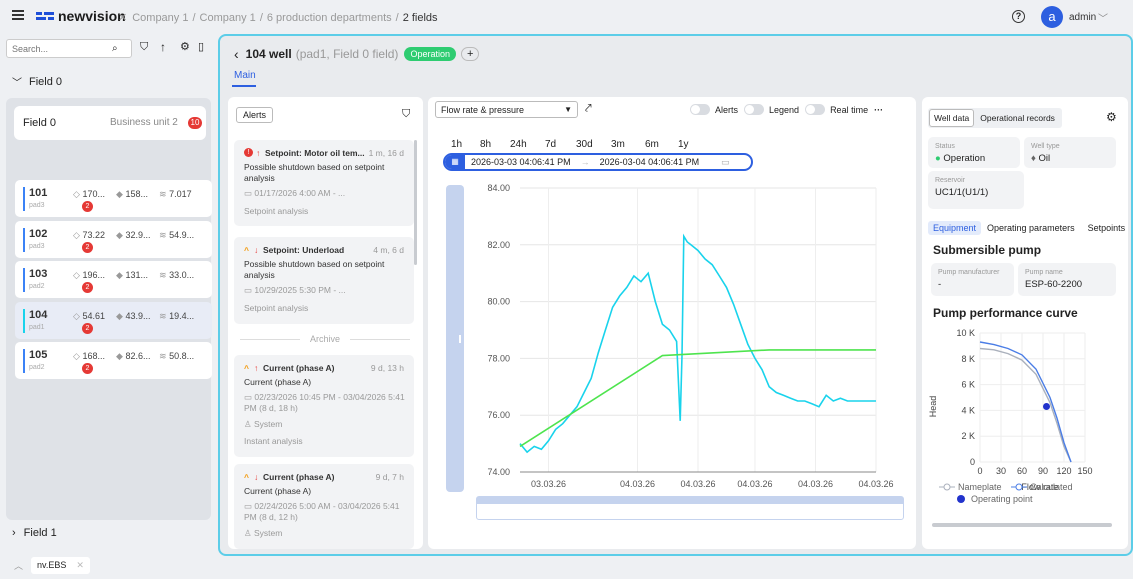 Image resolution: width=1133 pixels, height=579 pixels. I want to click on search-box: ⌕, so click(69, 48).